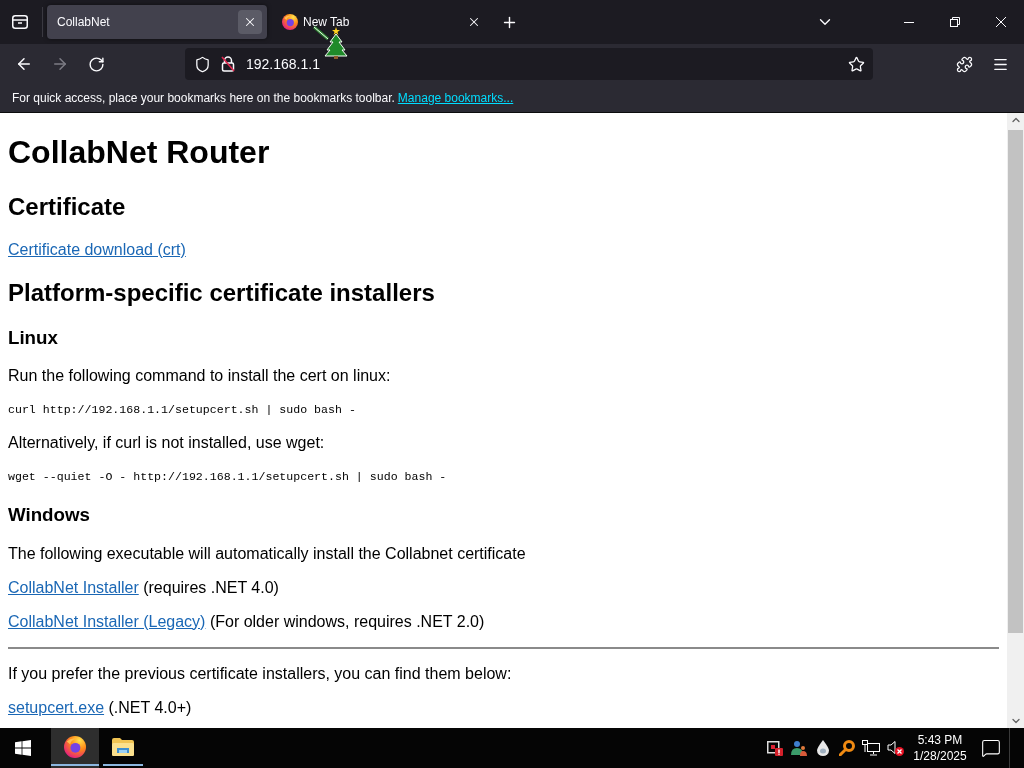 The image size is (1024, 768). Describe the element at coordinates (84, 22) in the screenshot. I see `tab-title: CollabNet` at that location.